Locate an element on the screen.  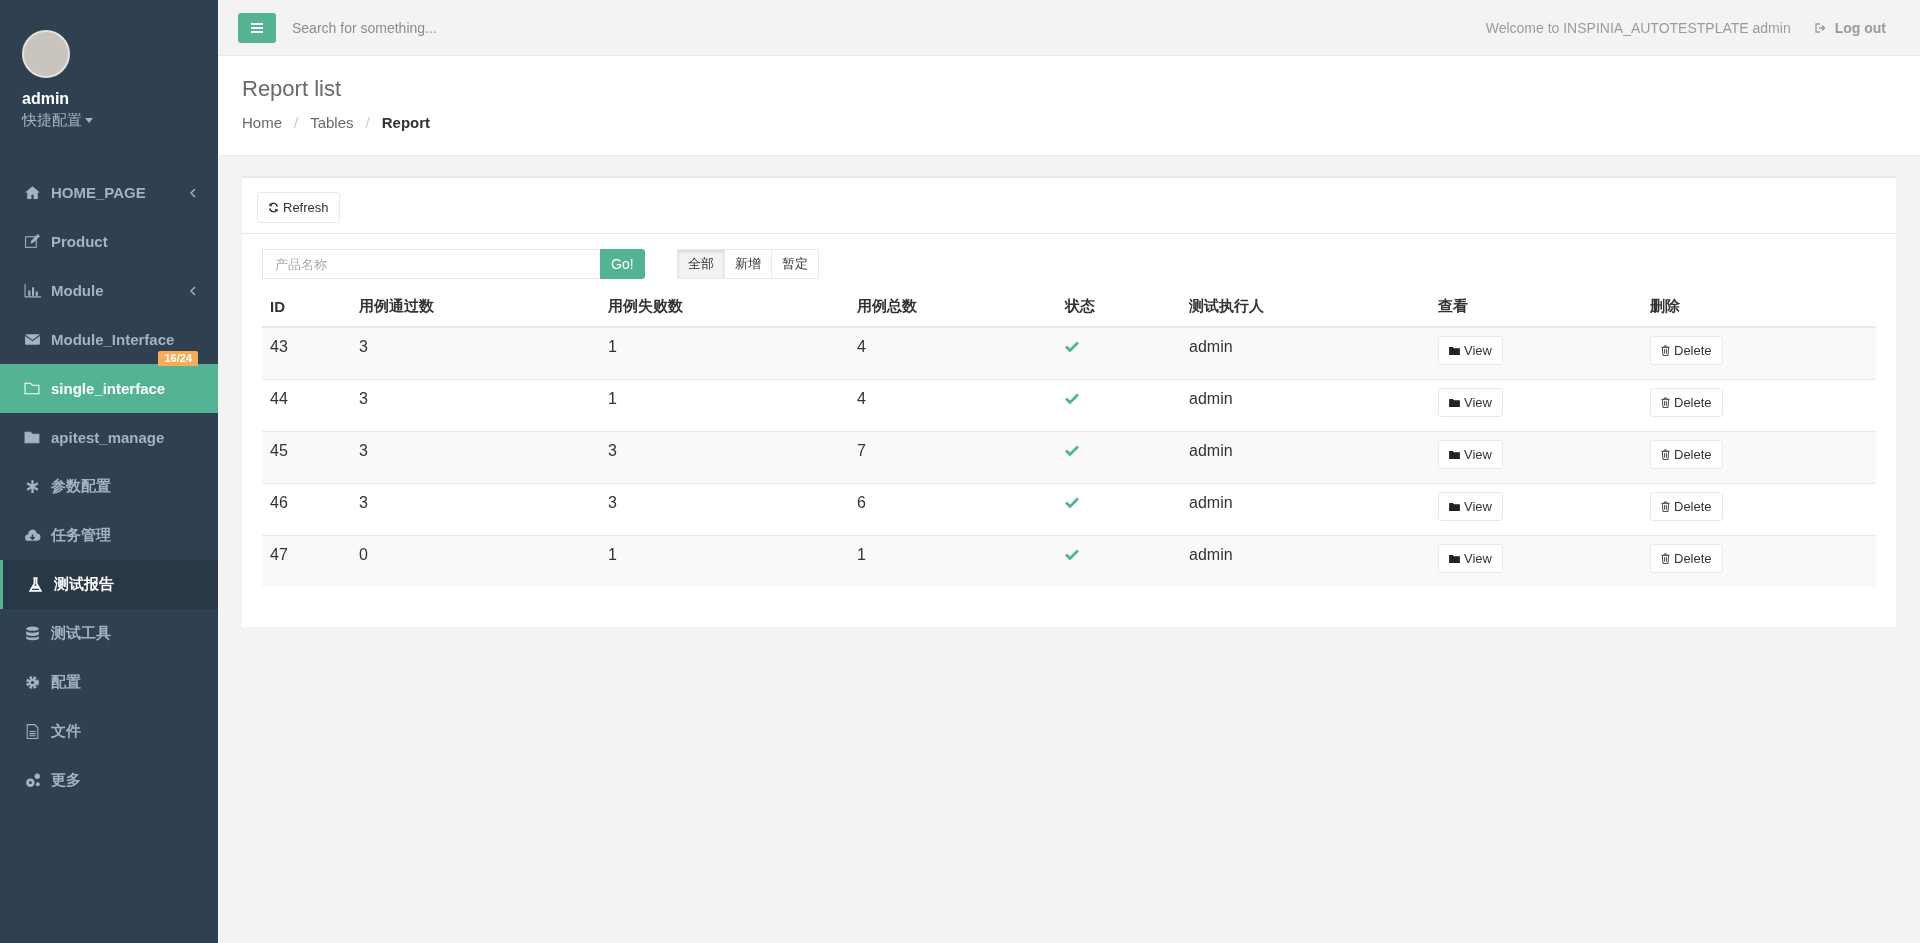
table-cell: 43 is located at coordinates (306, 353).